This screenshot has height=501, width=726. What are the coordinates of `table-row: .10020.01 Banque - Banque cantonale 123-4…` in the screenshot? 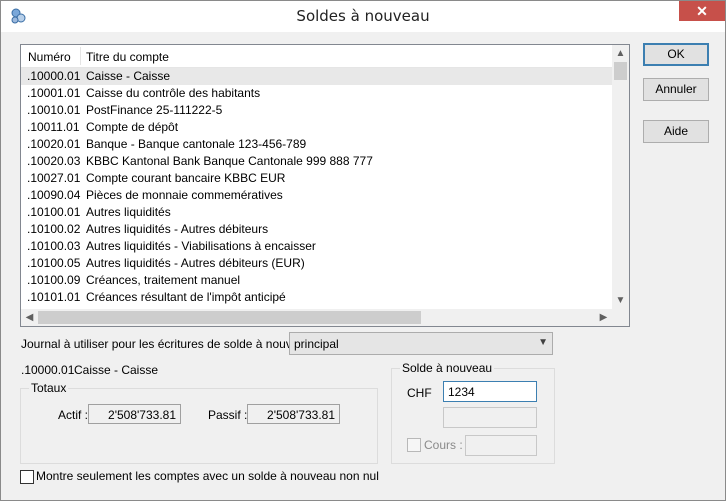 It's located at (316, 144).